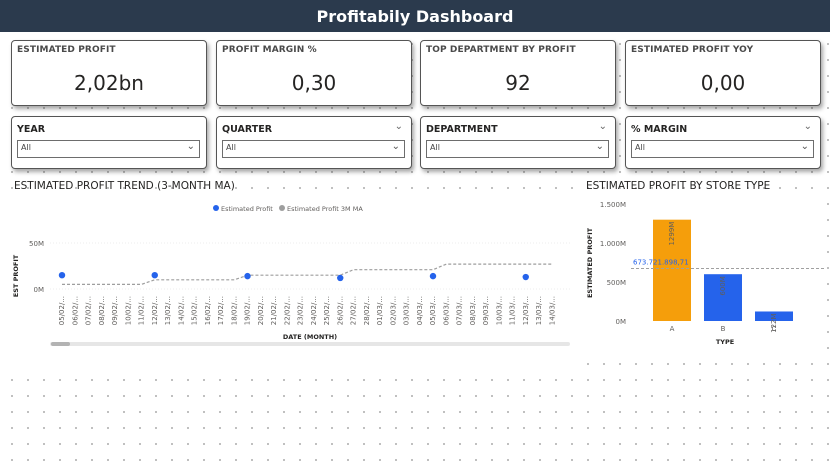  What do you see at coordinates (307, 274) in the screenshot?
I see `series-line-estimated-profit-3m-ma` at bounding box center [307, 274].